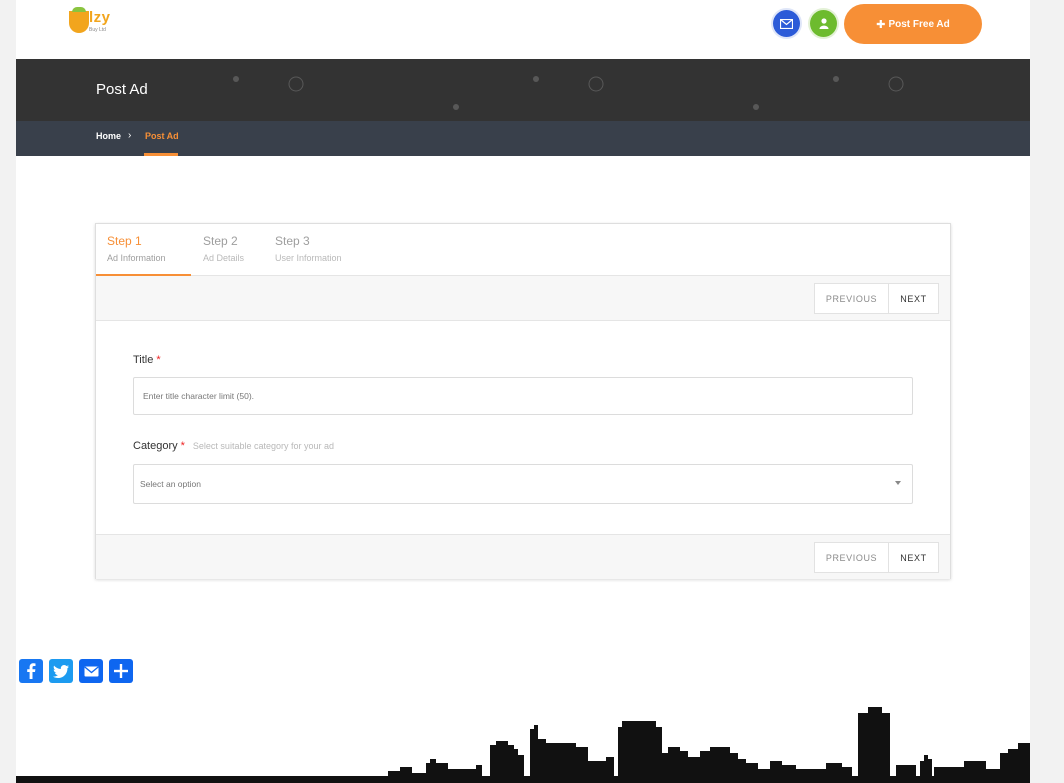  Describe the element at coordinates (97, 30) in the screenshot. I see `logo-subtitle: Buy Ltd` at that location.